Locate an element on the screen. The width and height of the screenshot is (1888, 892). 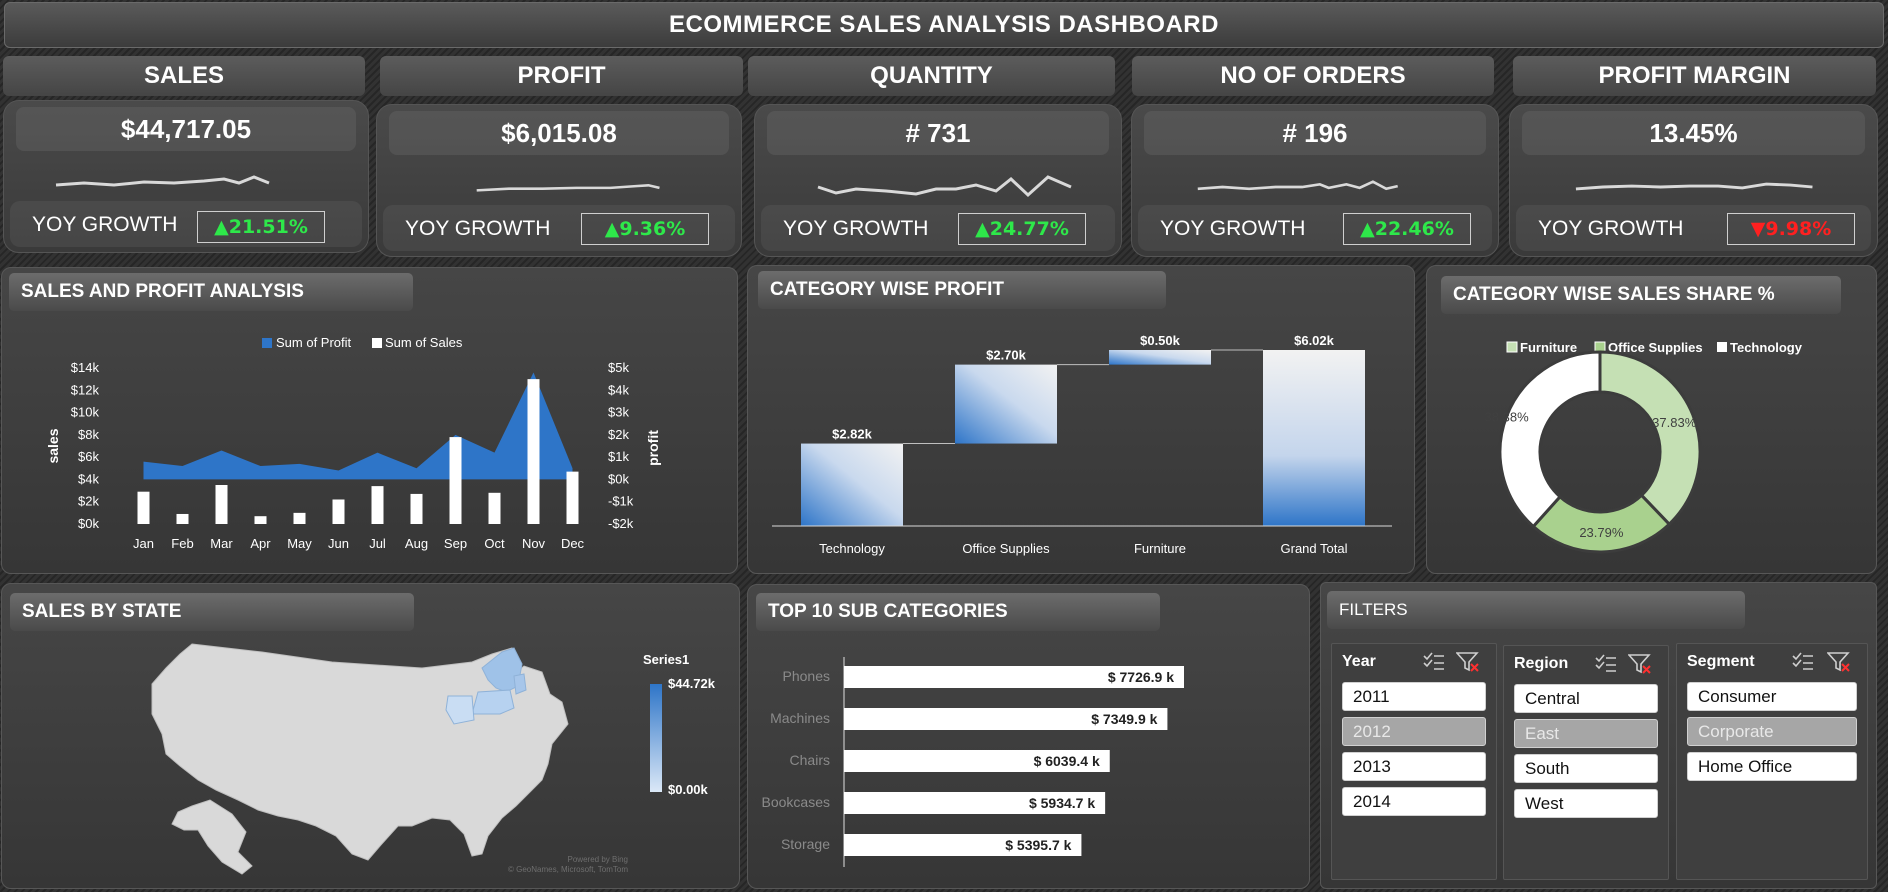
kpi-margin-header: PROFIT MARGIN is located at coordinates (1694, 76).